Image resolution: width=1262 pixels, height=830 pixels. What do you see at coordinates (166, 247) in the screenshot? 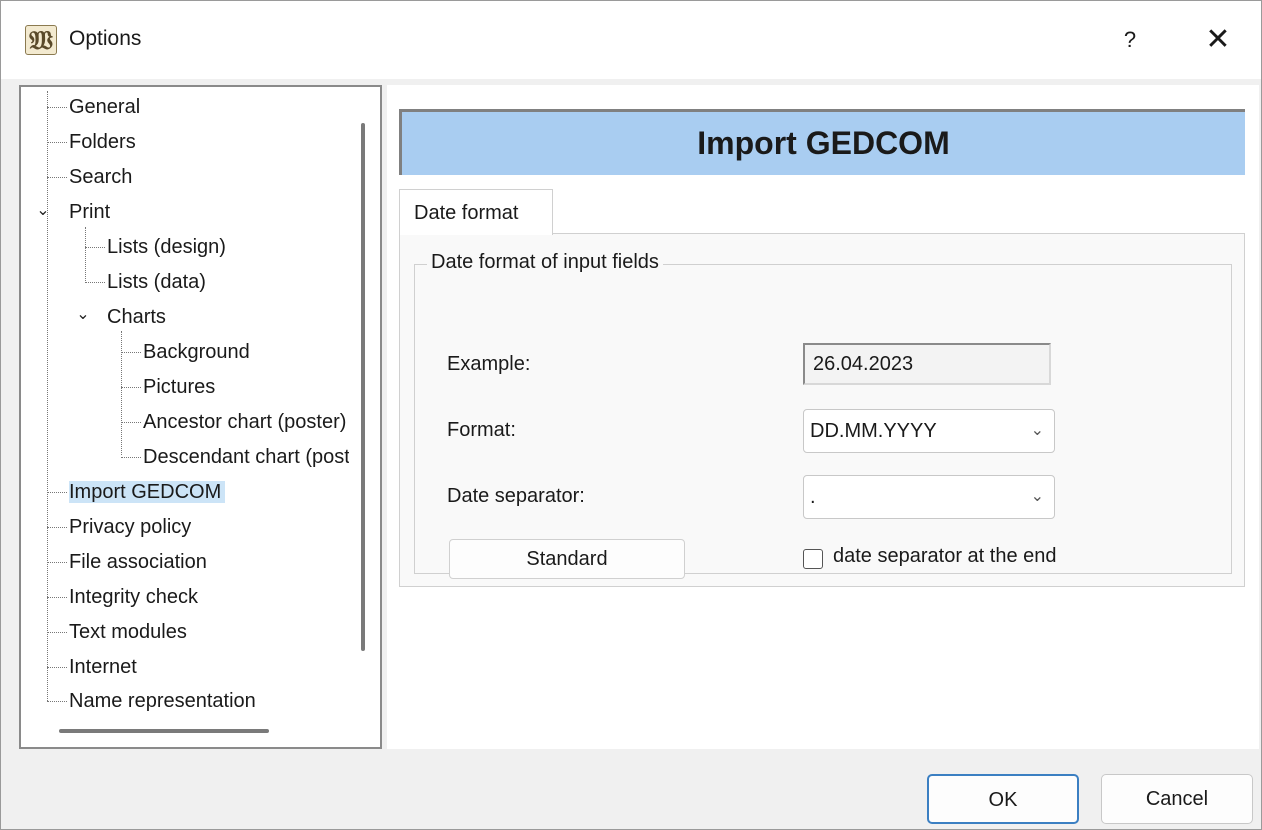
I see `tree-item-lists-design: Lists (design)` at bounding box center [166, 247].